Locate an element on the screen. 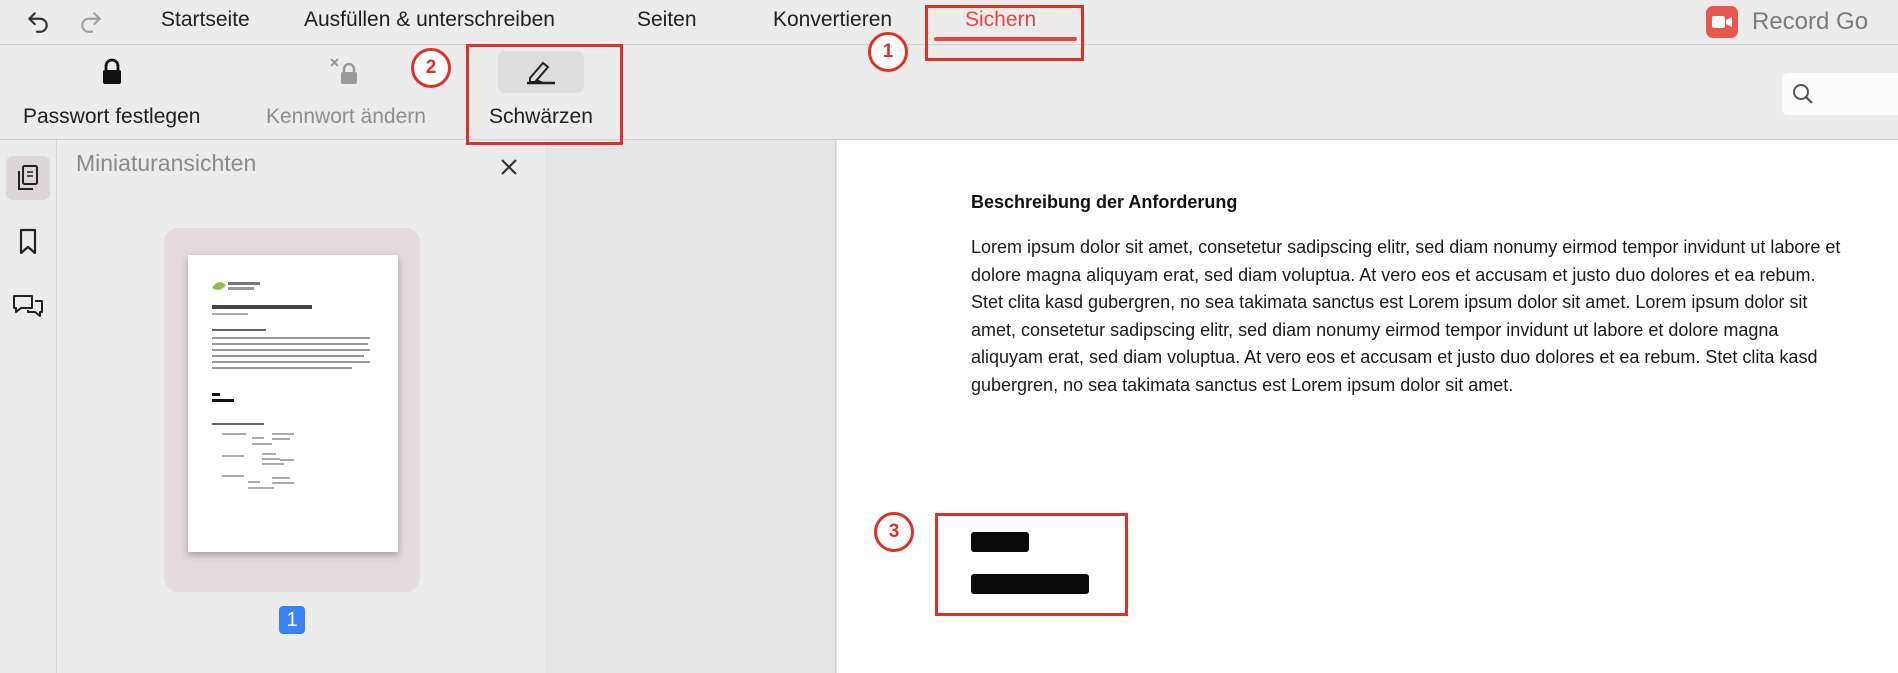  comments-icon is located at coordinates (28, 306).